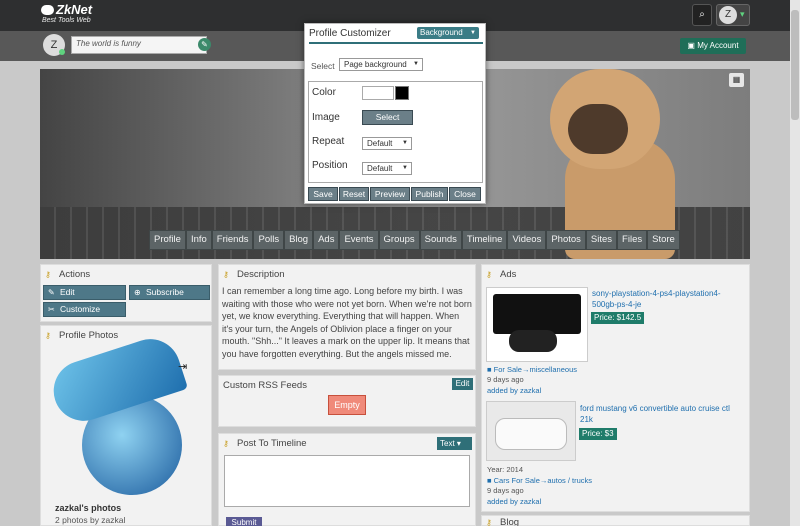  Describe the element at coordinates (508, 274) in the screenshot. I see `ads-title: Ads` at that location.